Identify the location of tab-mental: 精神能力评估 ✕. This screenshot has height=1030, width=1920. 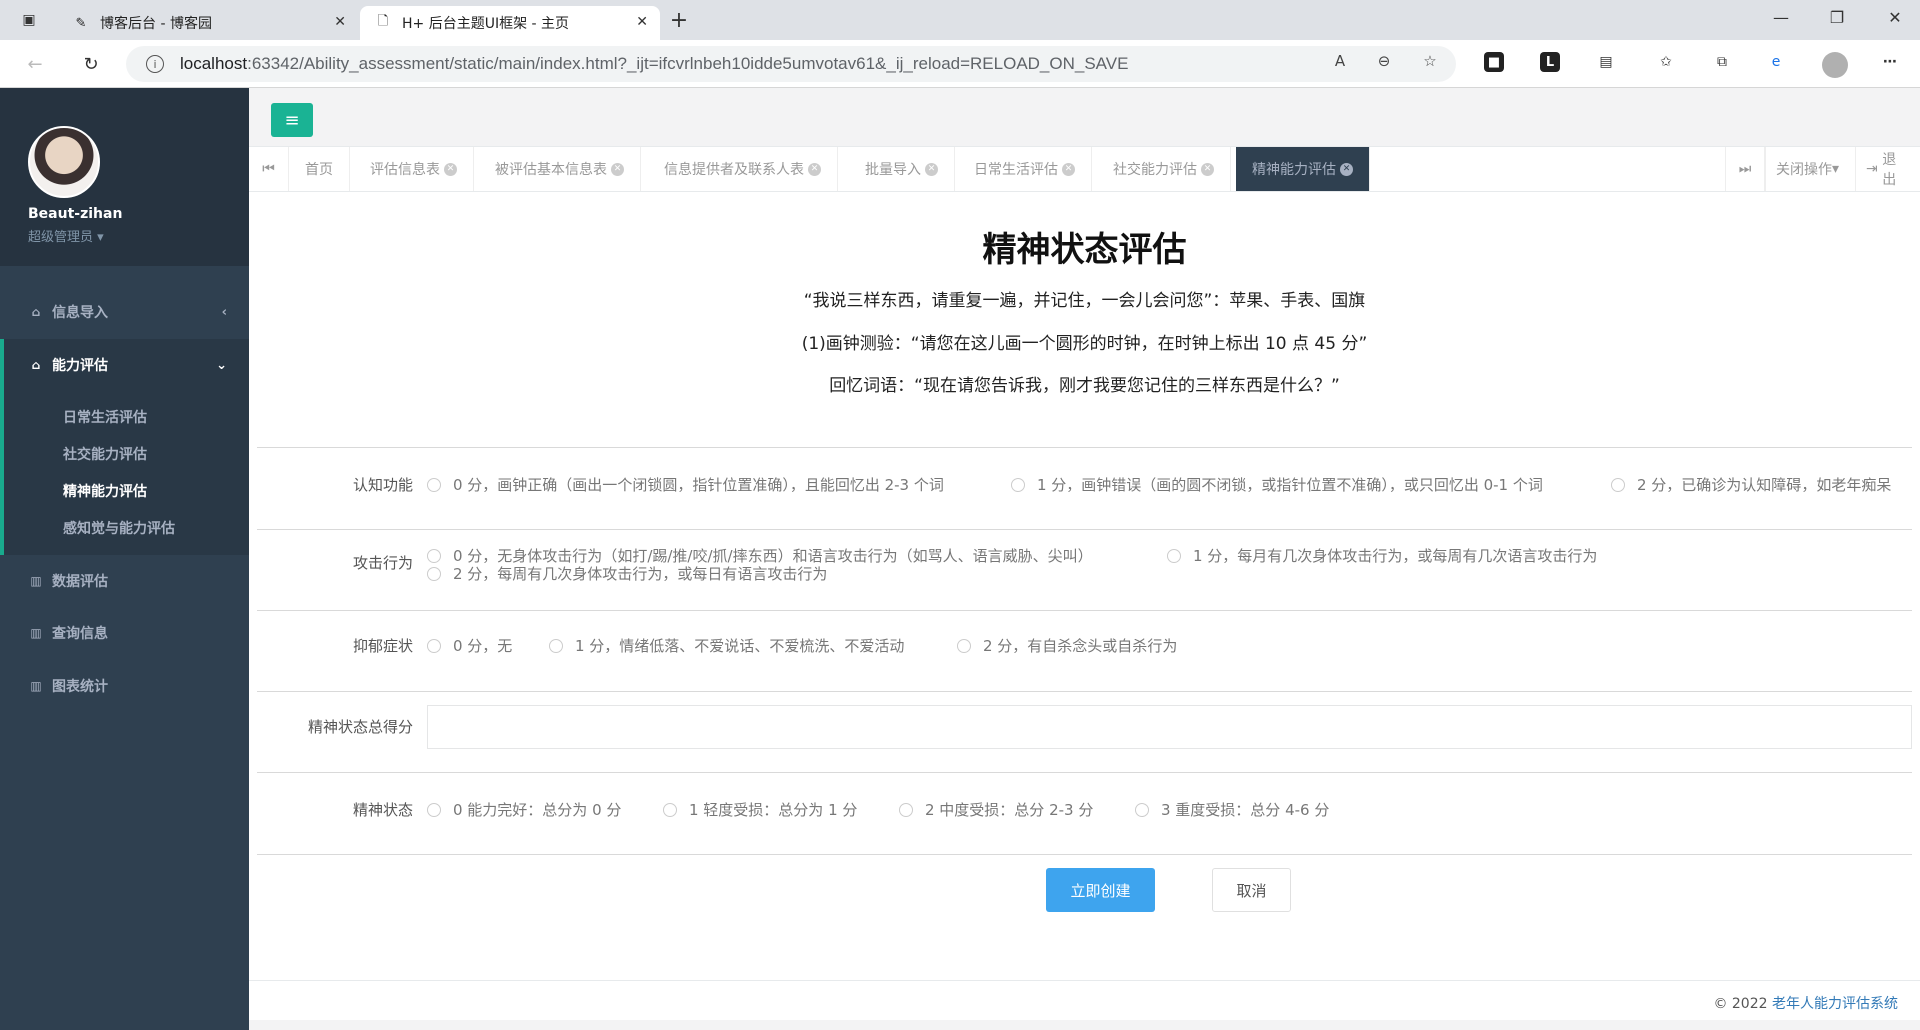
(1303, 169).